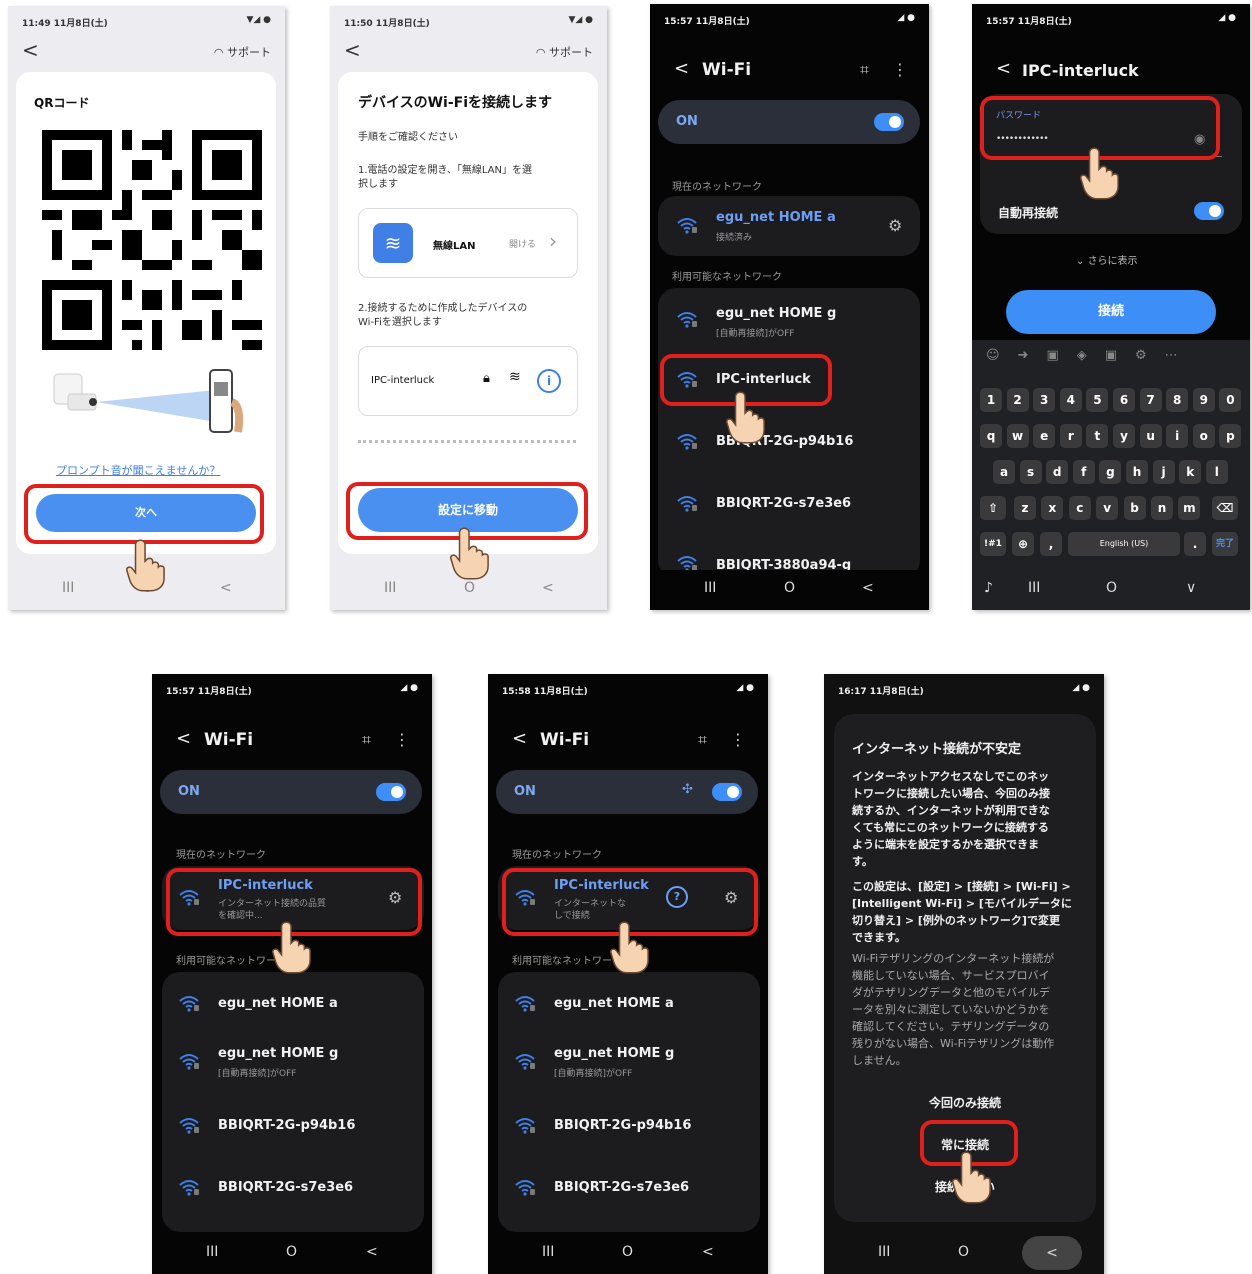  What do you see at coordinates (1189, 508) in the screenshot?
I see `key-6: m` at bounding box center [1189, 508].